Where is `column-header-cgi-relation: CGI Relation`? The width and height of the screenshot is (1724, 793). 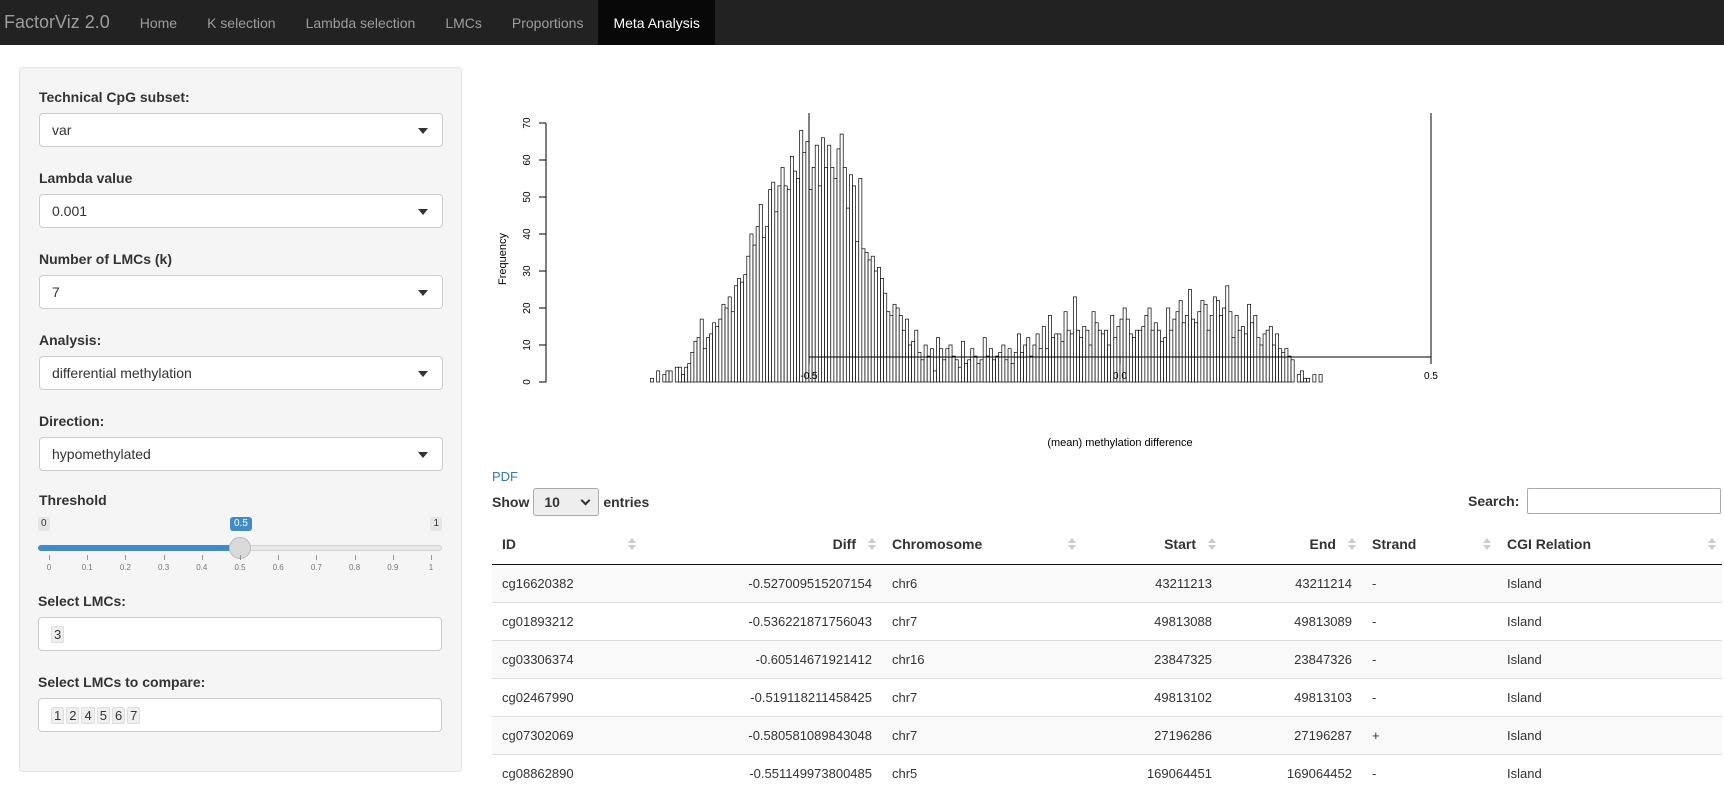
column-header-cgi-relation: CGI Relation is located at coordinates (1609, 545).